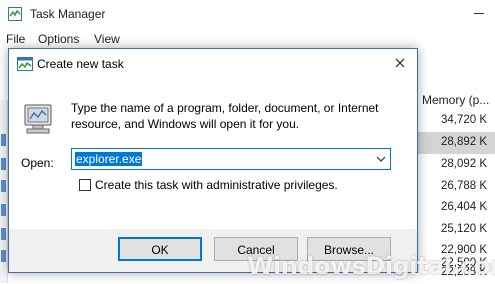 Image resolution: width=495 pixels, height=284 pixels. I want to click on table-row: 25,120 K, so click(455, 230).